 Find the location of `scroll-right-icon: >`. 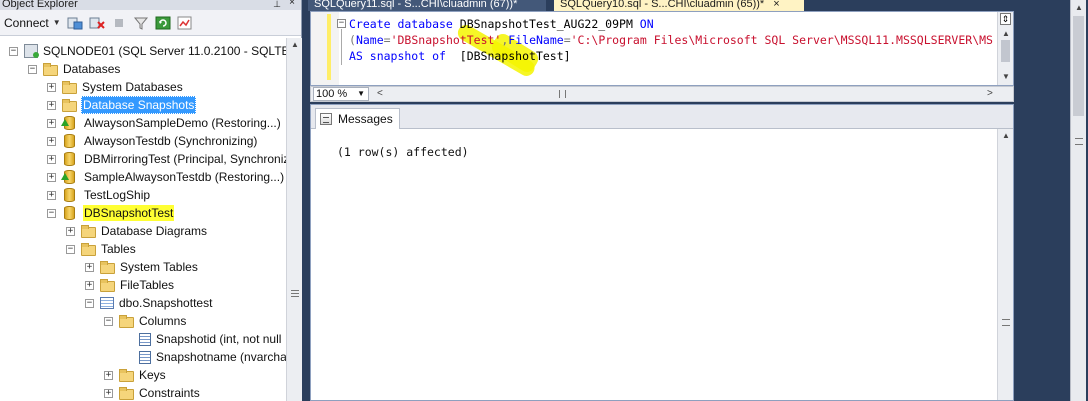

scroll-right-icon: > is located at coordinates (990, 93).